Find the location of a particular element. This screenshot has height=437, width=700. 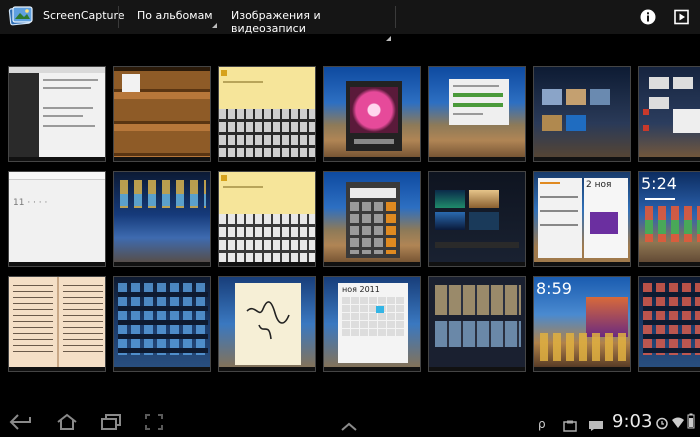

battery-icon is located at coordinates (691, 423).